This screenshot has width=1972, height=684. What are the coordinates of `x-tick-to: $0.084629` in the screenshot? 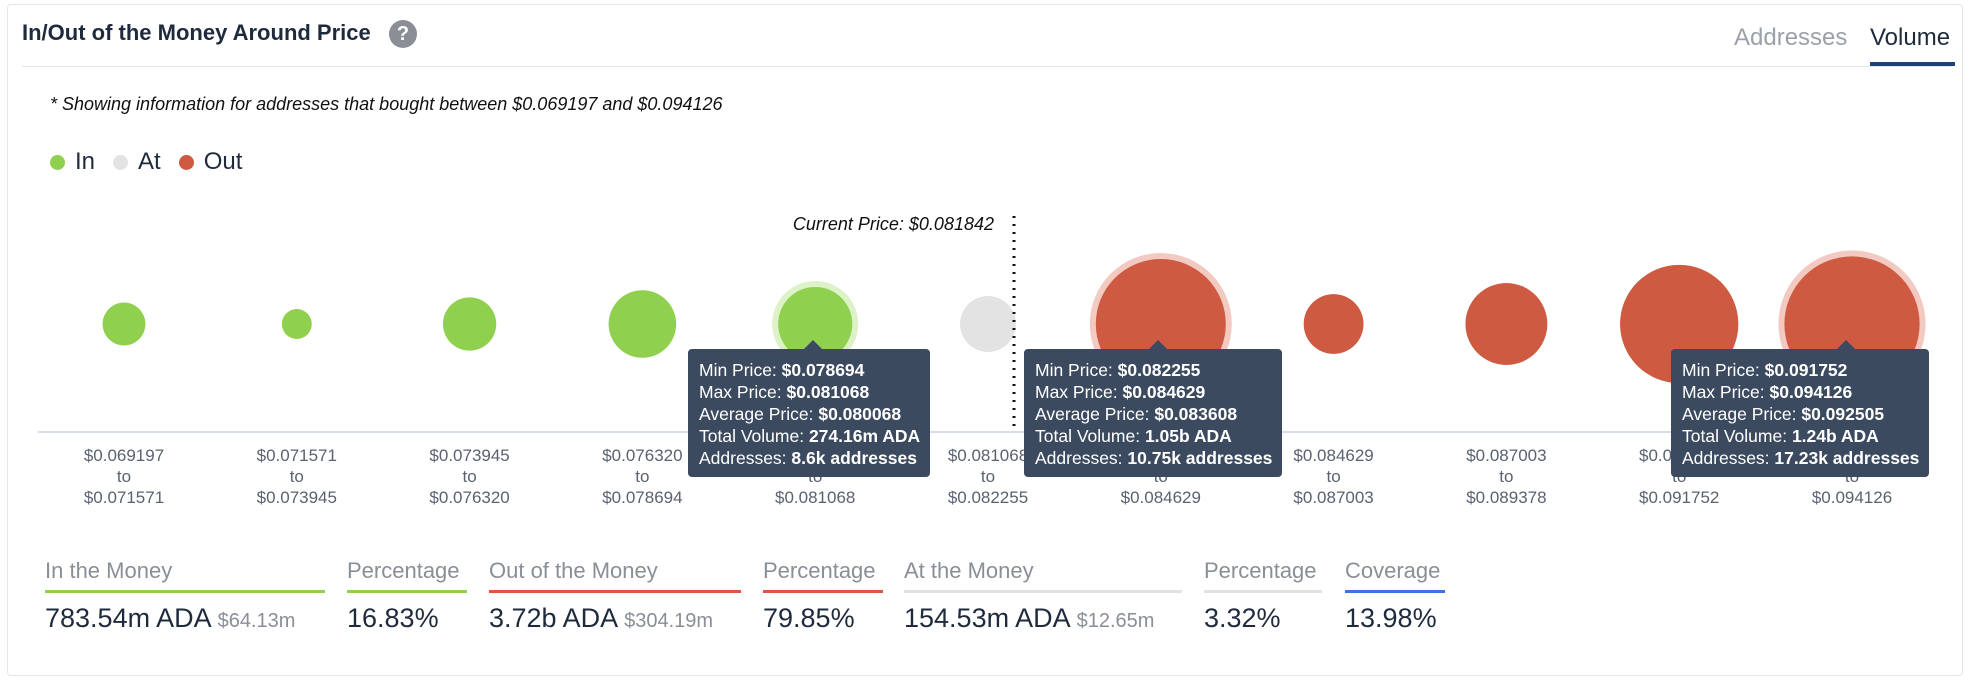 It's located at (1161, 497).